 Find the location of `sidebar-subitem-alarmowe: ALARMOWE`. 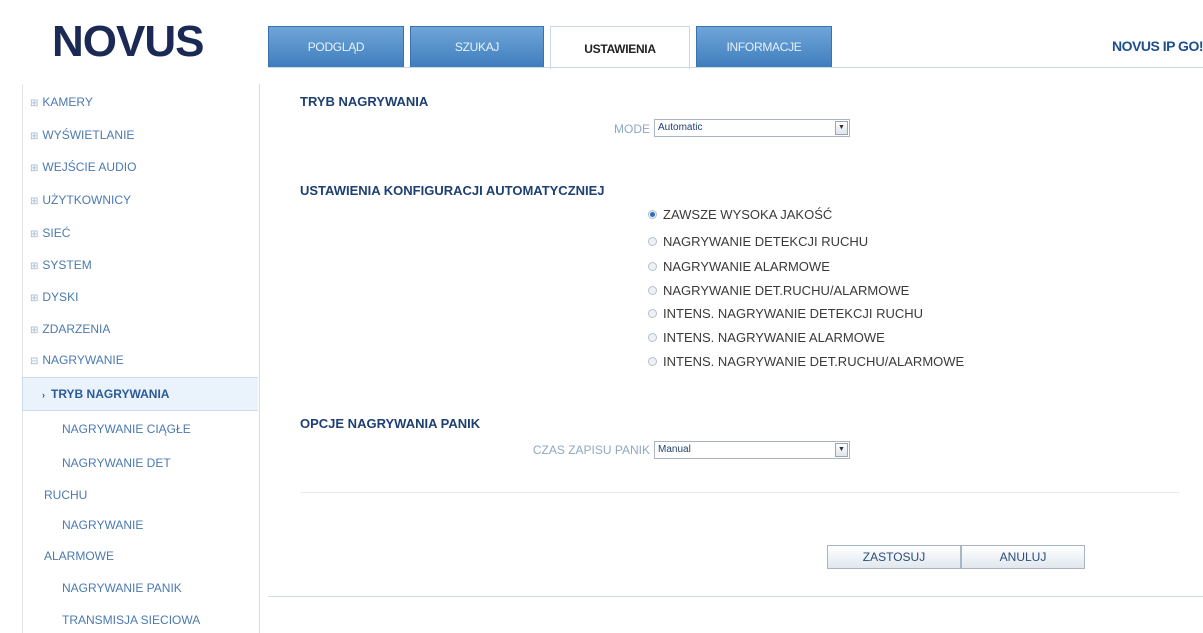

sidebar-subitem-alarmowe: ALARMOWE is located at coordinates (79, 556).